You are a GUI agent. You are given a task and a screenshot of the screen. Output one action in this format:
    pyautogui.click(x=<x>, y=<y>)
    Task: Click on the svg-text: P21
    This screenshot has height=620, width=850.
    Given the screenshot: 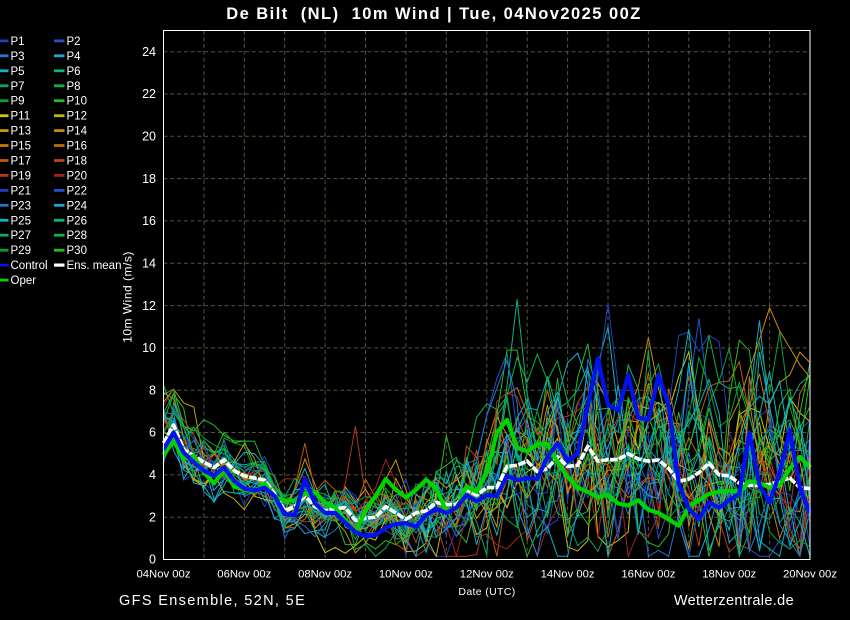 What is the action you would take?
    pyautogui.click(x=21, y=191)
    